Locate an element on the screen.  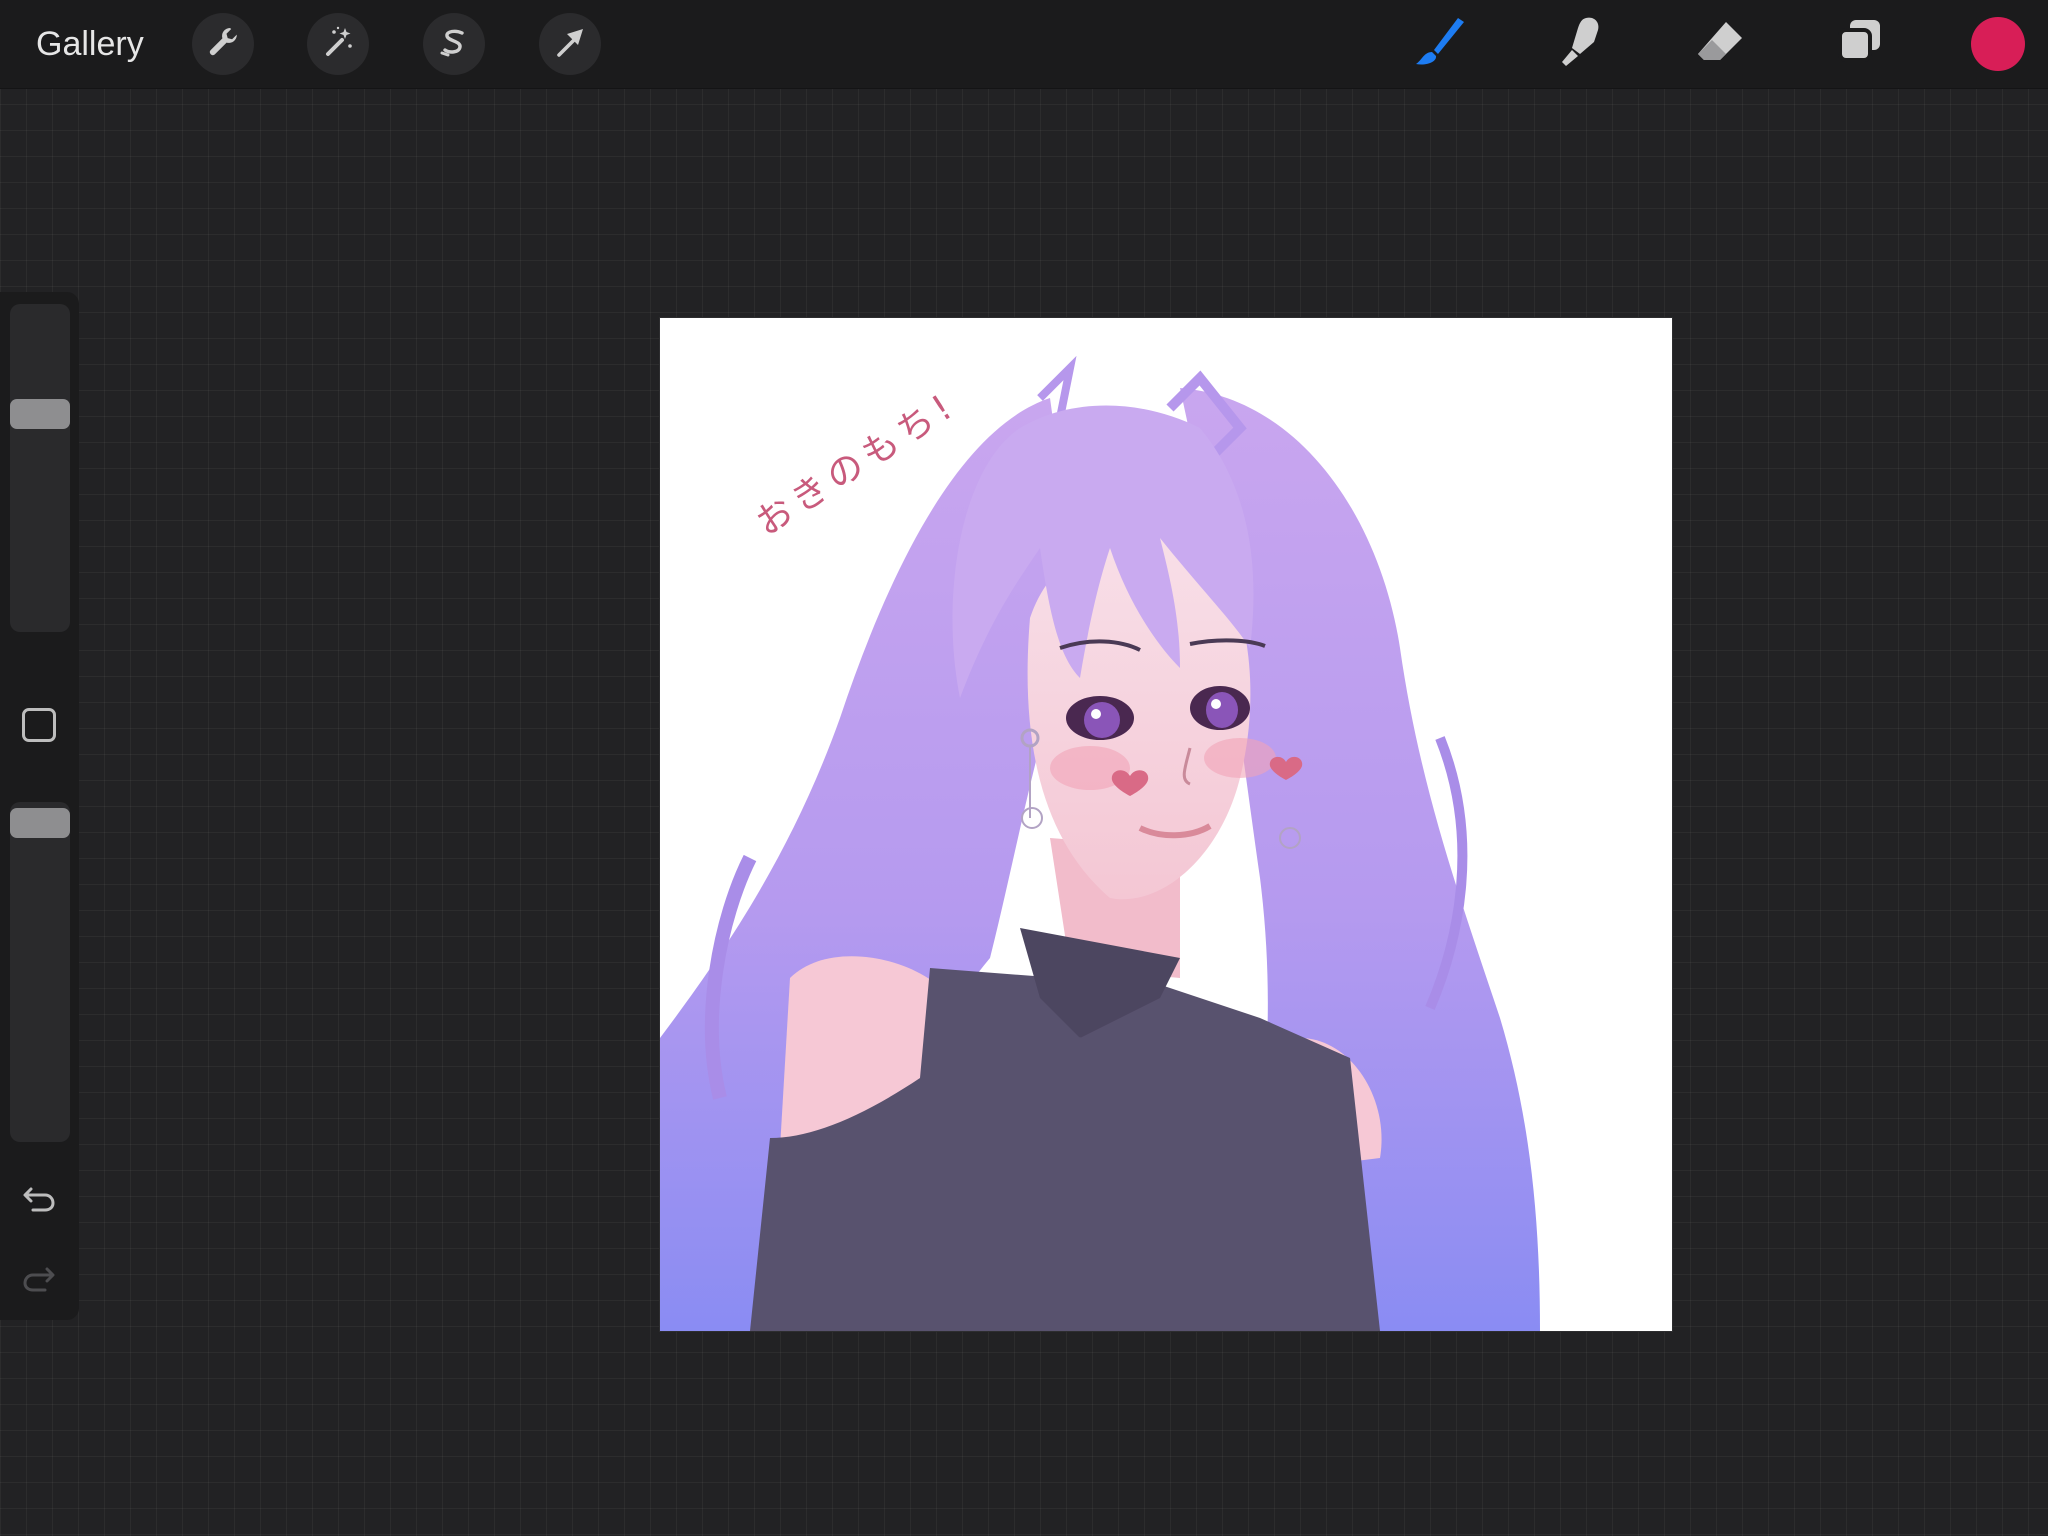
eraser-tool-button is located at coordinates (1720, 44).